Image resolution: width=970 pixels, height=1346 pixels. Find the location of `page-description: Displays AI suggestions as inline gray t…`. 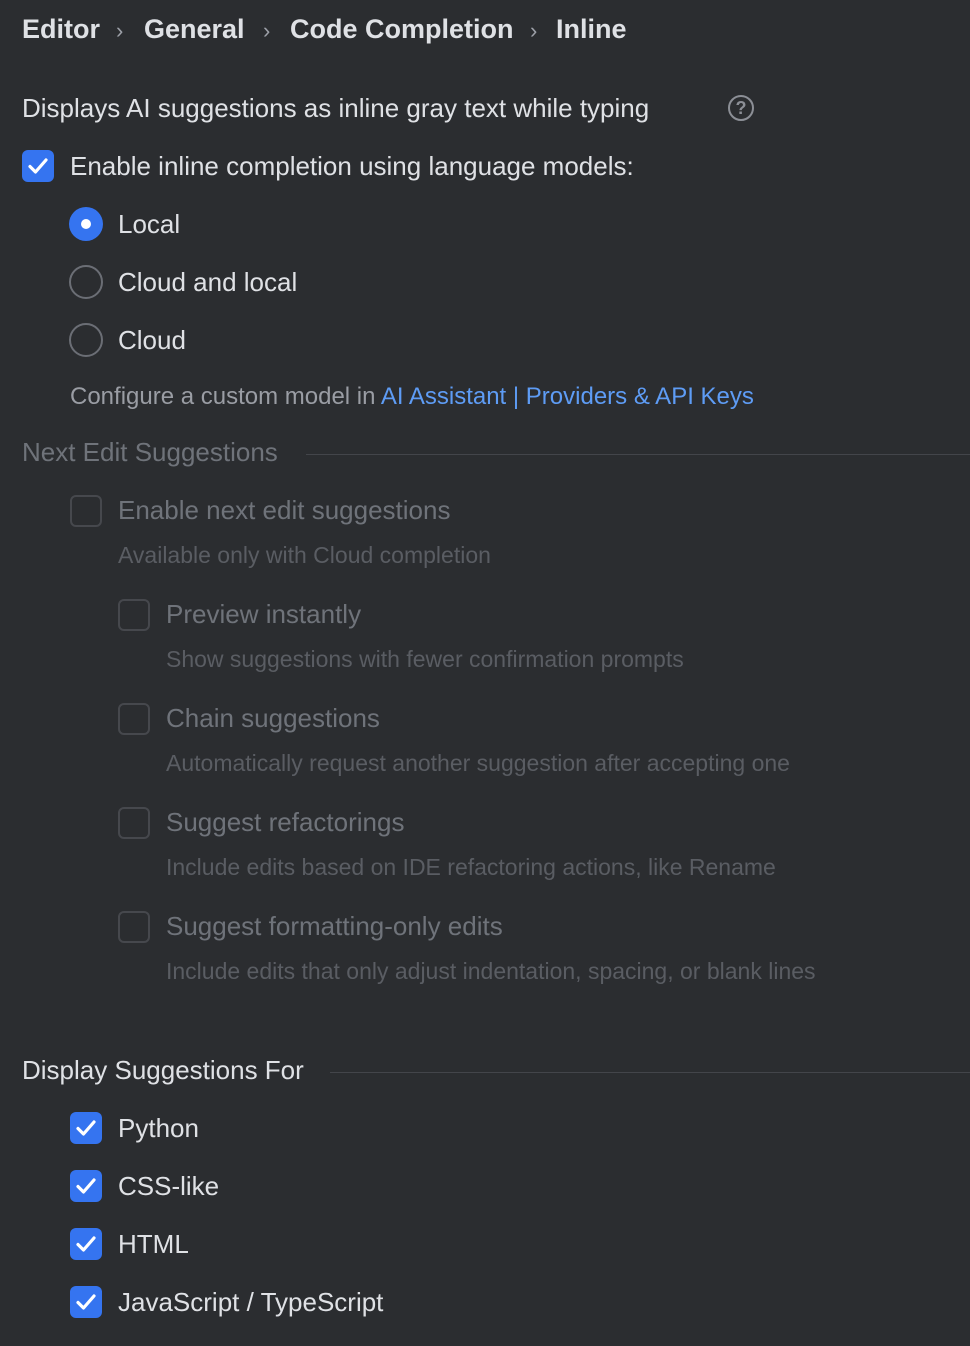

page-description: Displays AI suggestions as inline gray t… is located at coordinates (336, 108).